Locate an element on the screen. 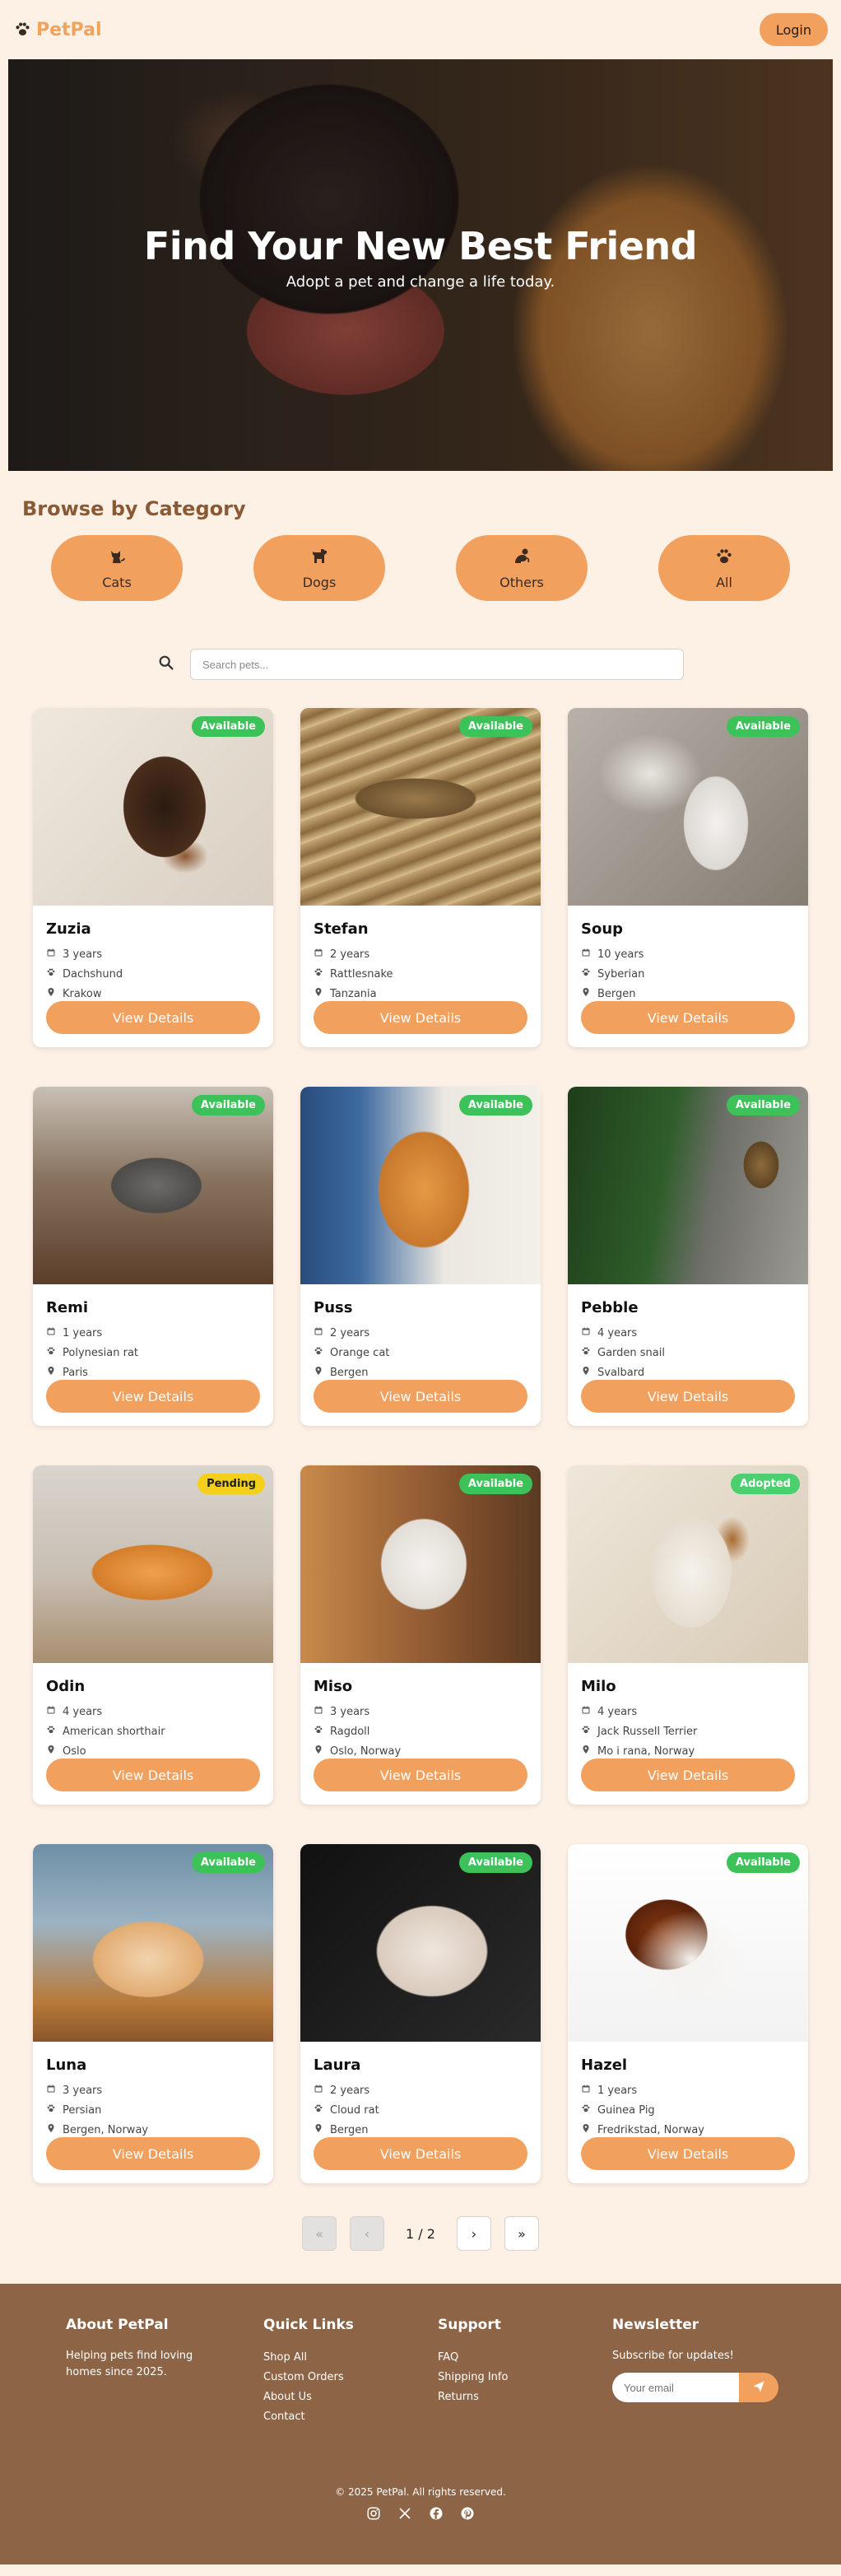 The image size is (841, 2576). category-all-button: All is located at coordinates (724, 568).